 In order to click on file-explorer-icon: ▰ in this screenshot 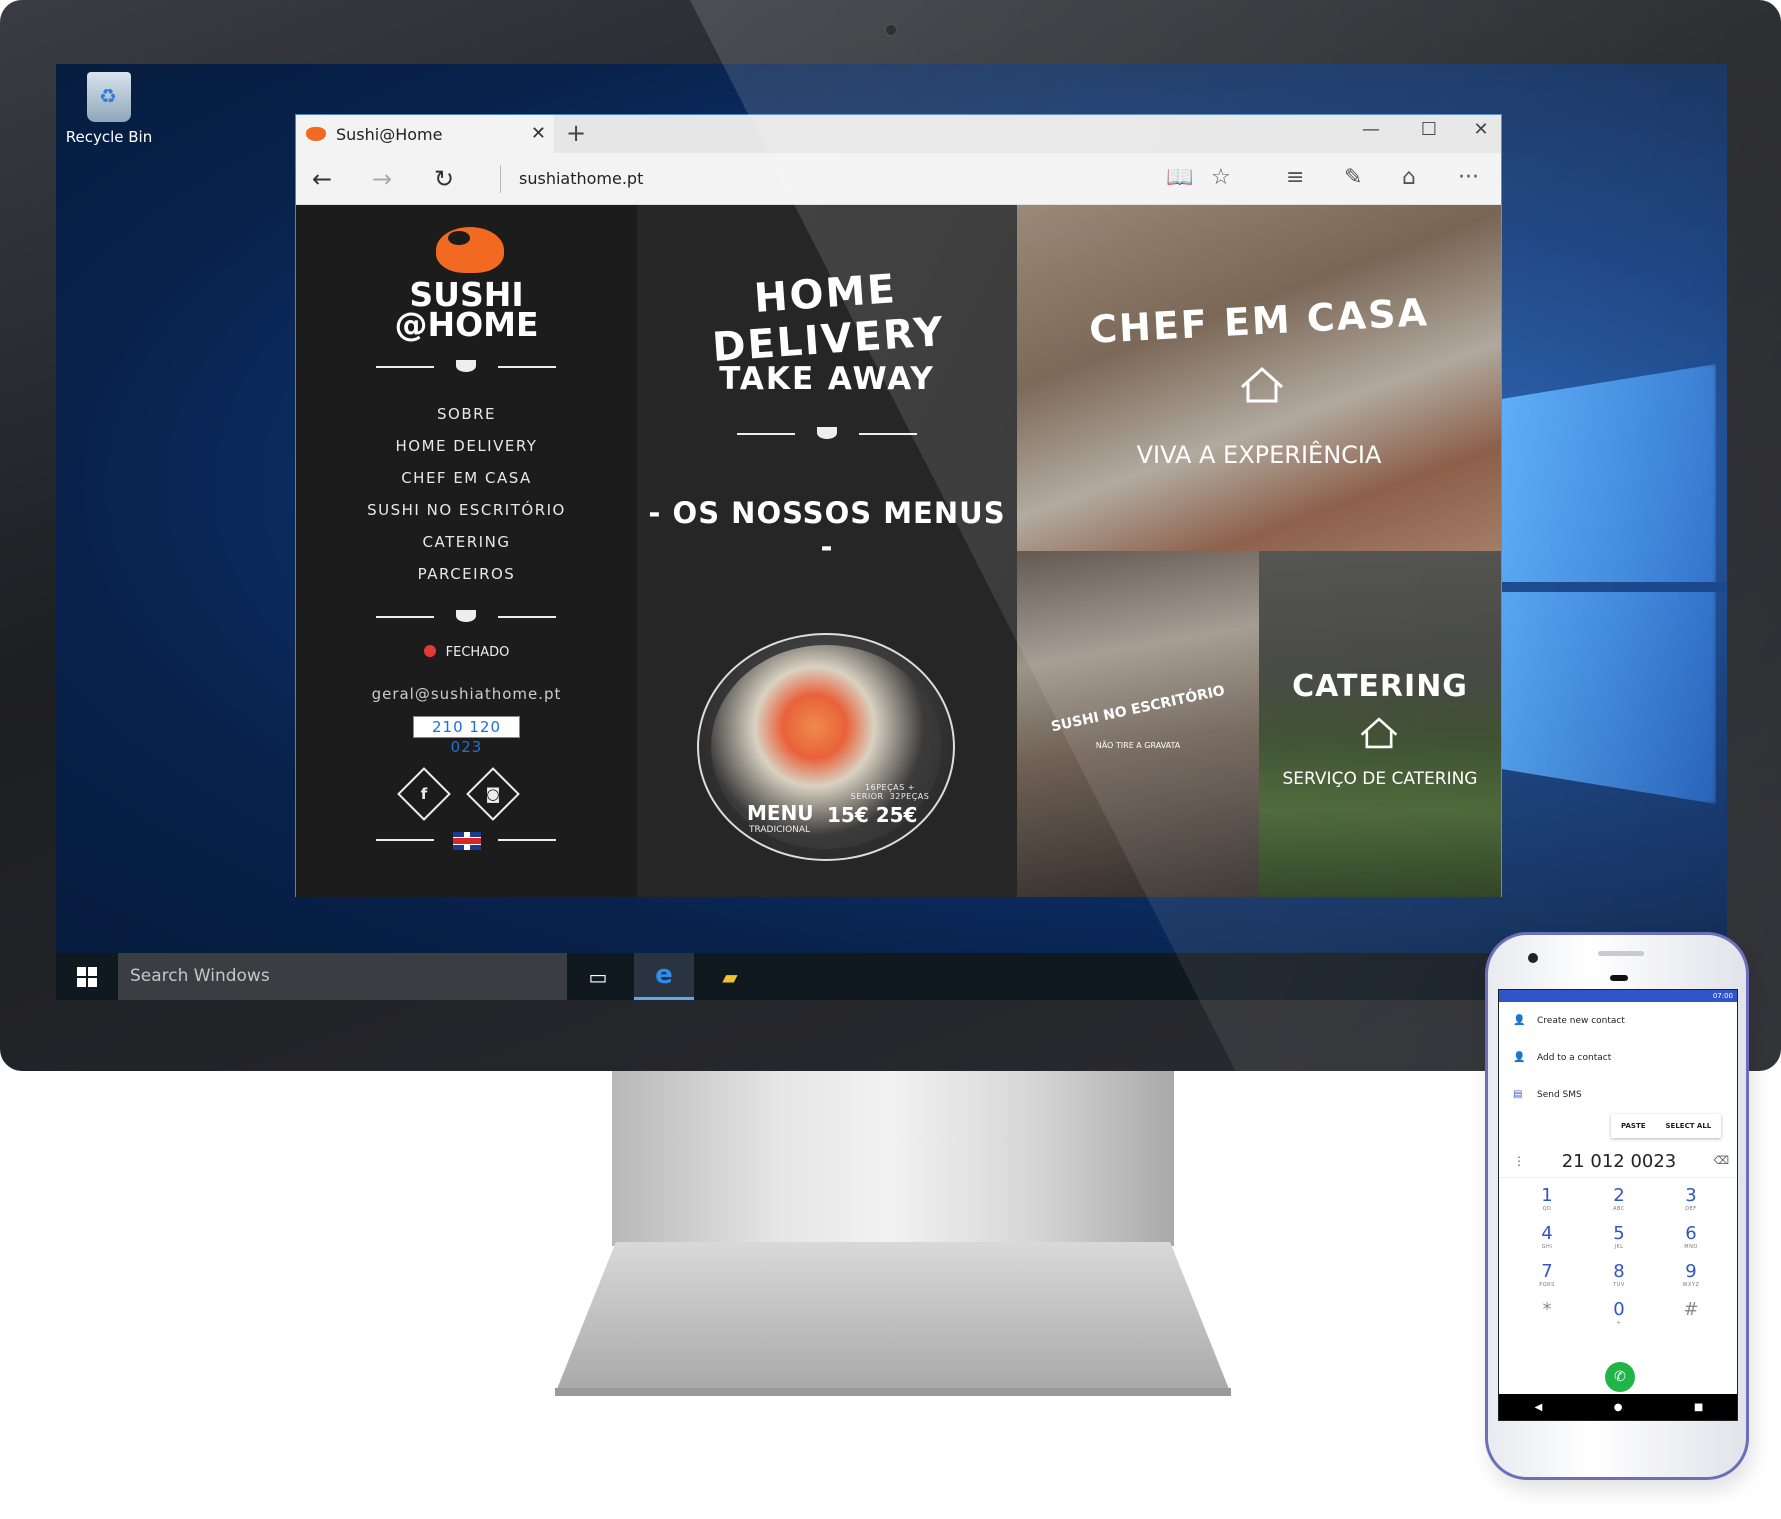, I will do `click(730, 976)`.